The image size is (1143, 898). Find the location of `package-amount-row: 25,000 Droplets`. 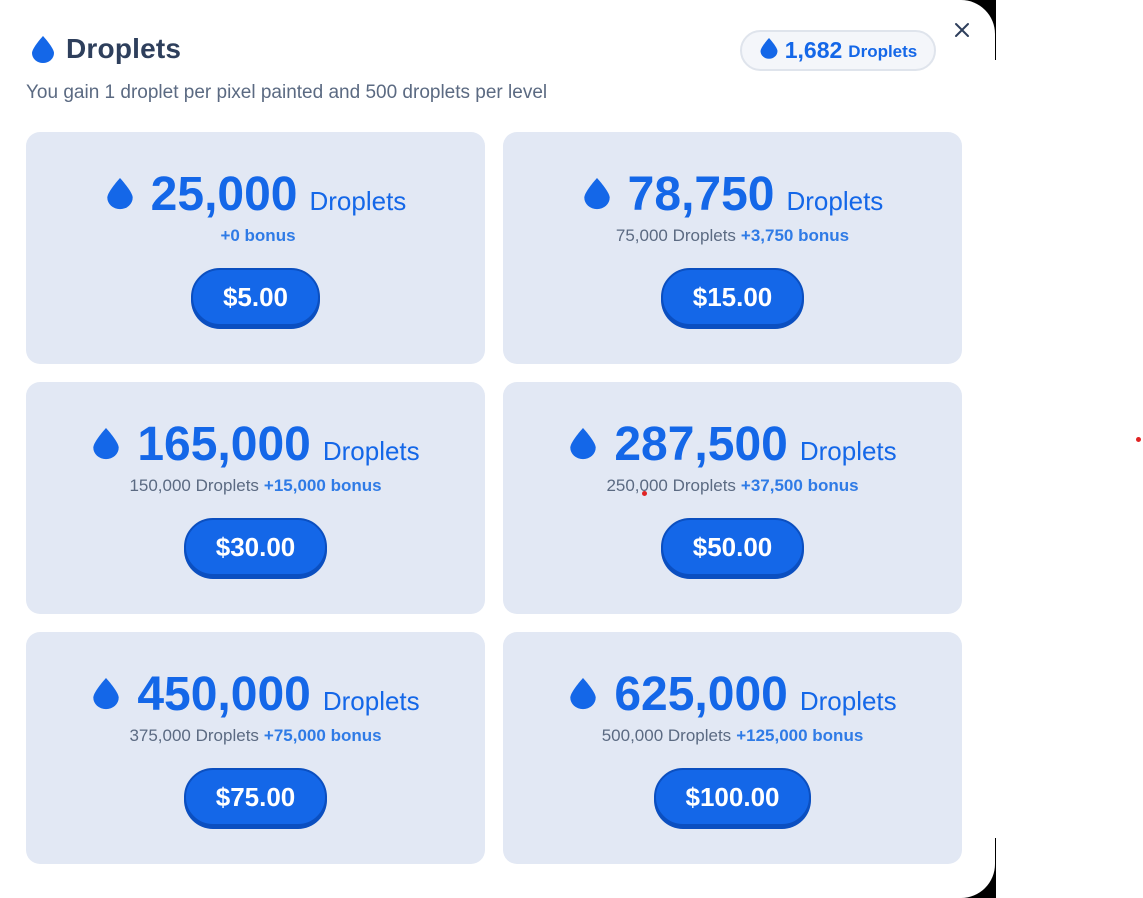

package-amount-row: 25,000 Droplets is located at coordinates (256, 194).